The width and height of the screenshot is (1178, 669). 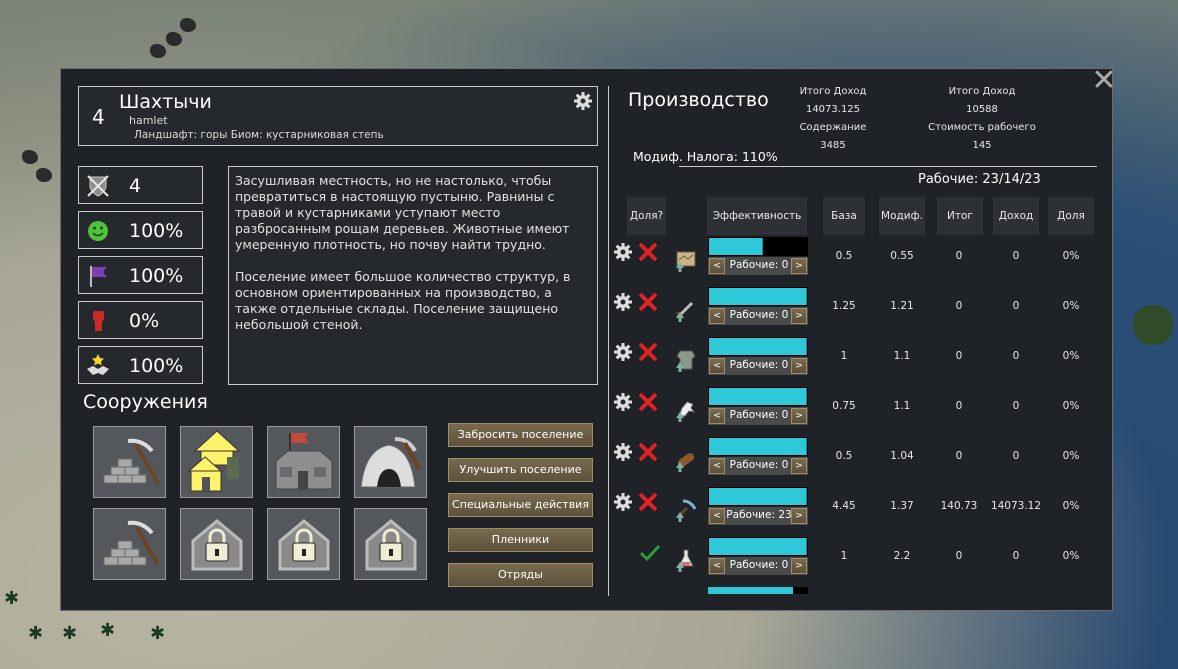 I want to click on mine-bricks-building, so click(x=129, y=462).